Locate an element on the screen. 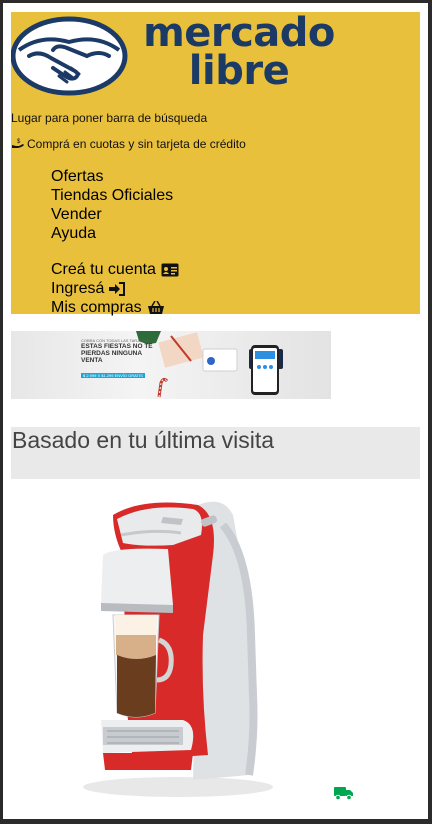  account-nav: Creá tu cuenta Ingresá Mis compras is located at coordinates (115, 288).